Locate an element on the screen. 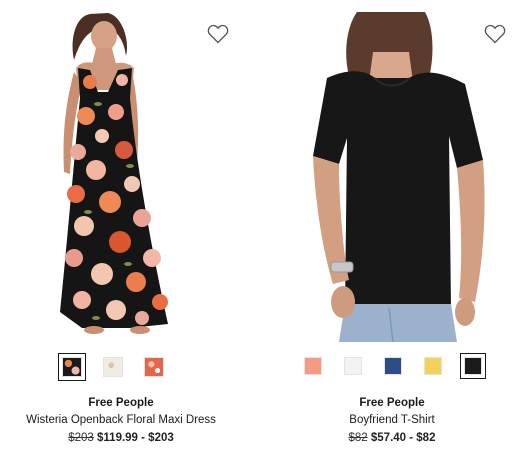  swatch-cream-floral is located at coordinates (113, 367).